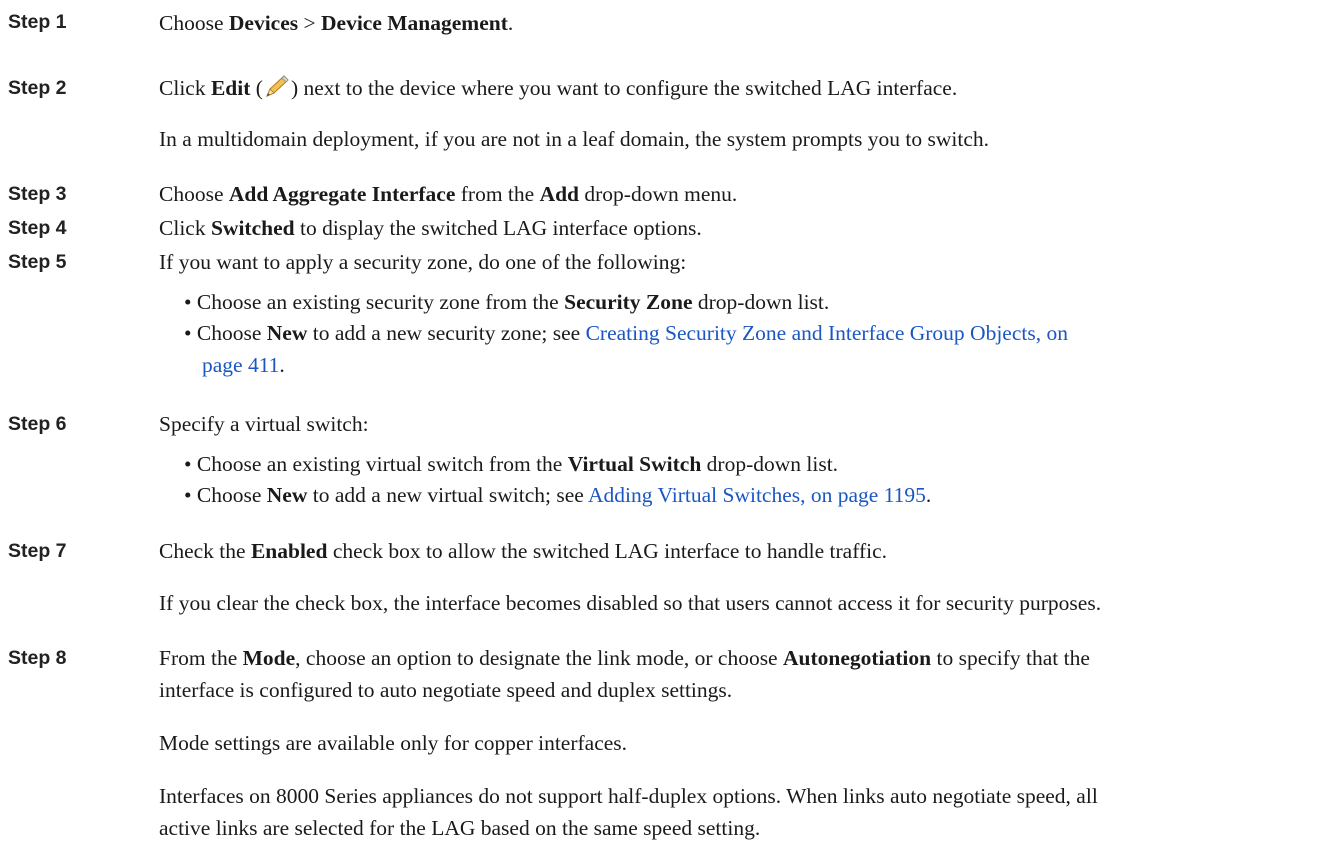 The width and height of the screenshot is (1328, 861). I want to click on step-2-label: Step 2, so click(37, 88).